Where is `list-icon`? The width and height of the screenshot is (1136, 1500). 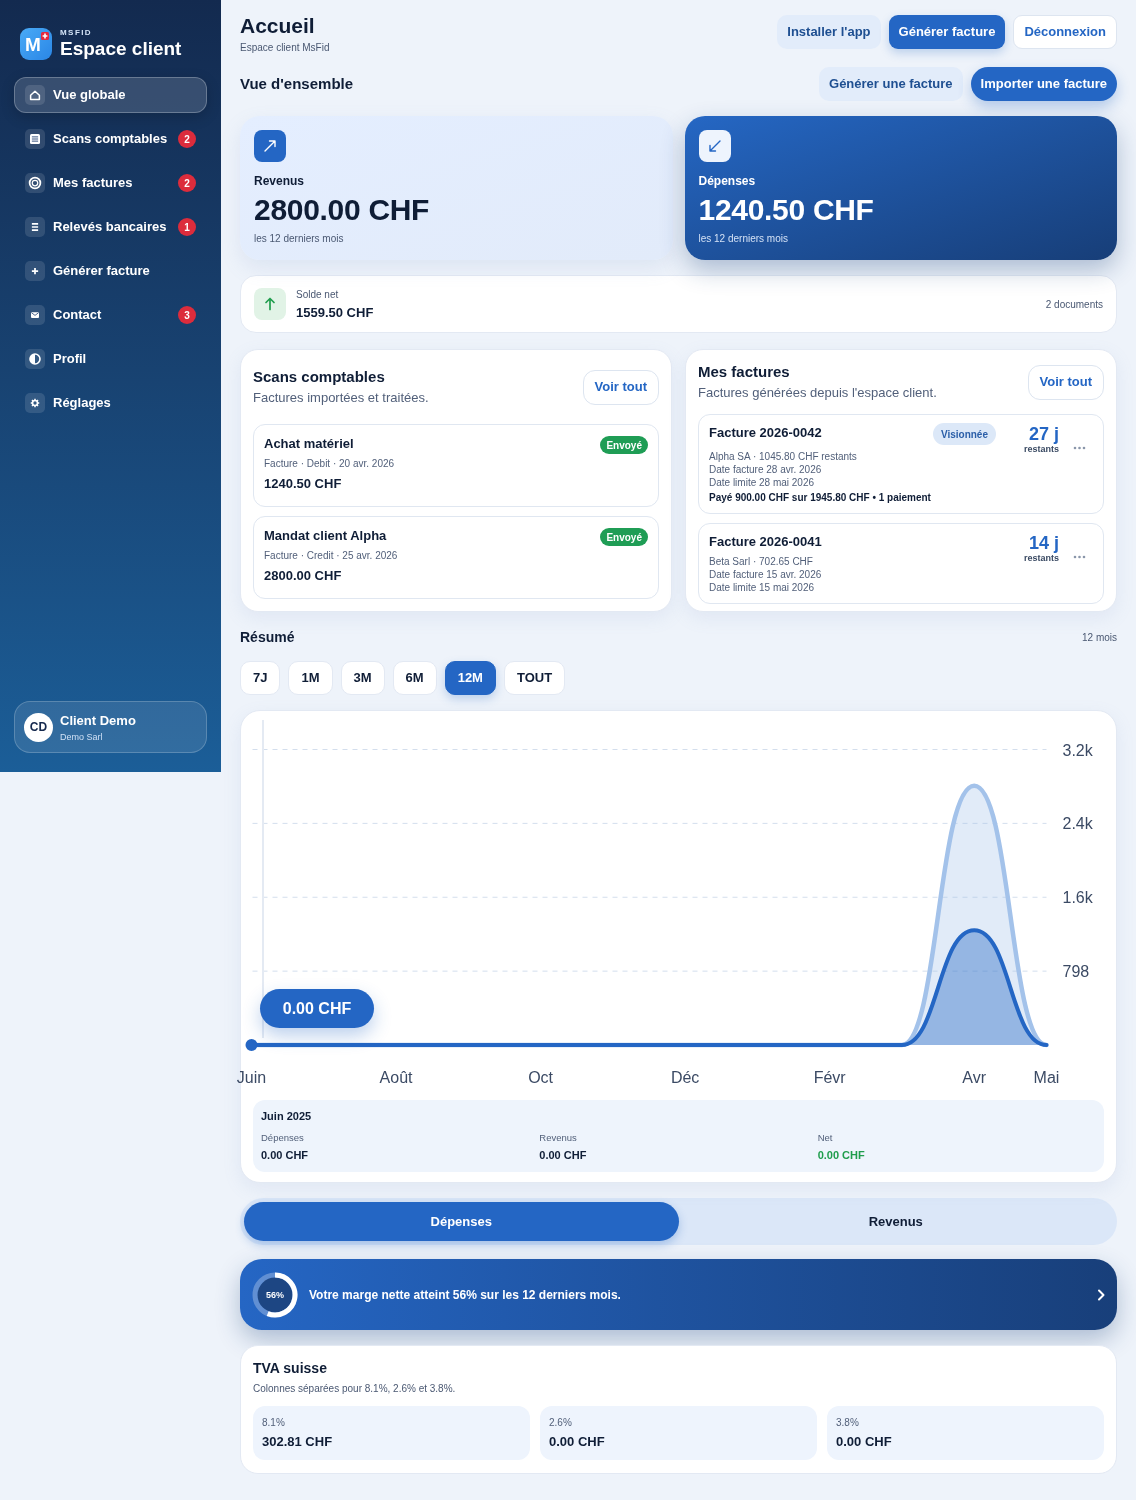
list-icon is located at coordinates (35, 227).